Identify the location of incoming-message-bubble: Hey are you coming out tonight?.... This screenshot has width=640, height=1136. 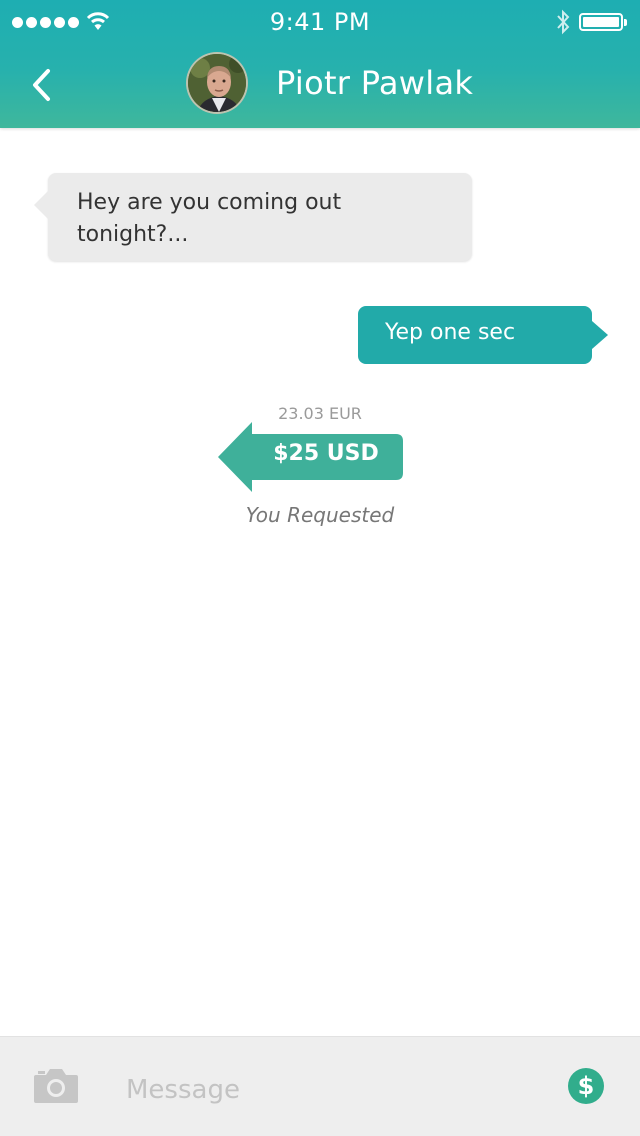
(253, 217).